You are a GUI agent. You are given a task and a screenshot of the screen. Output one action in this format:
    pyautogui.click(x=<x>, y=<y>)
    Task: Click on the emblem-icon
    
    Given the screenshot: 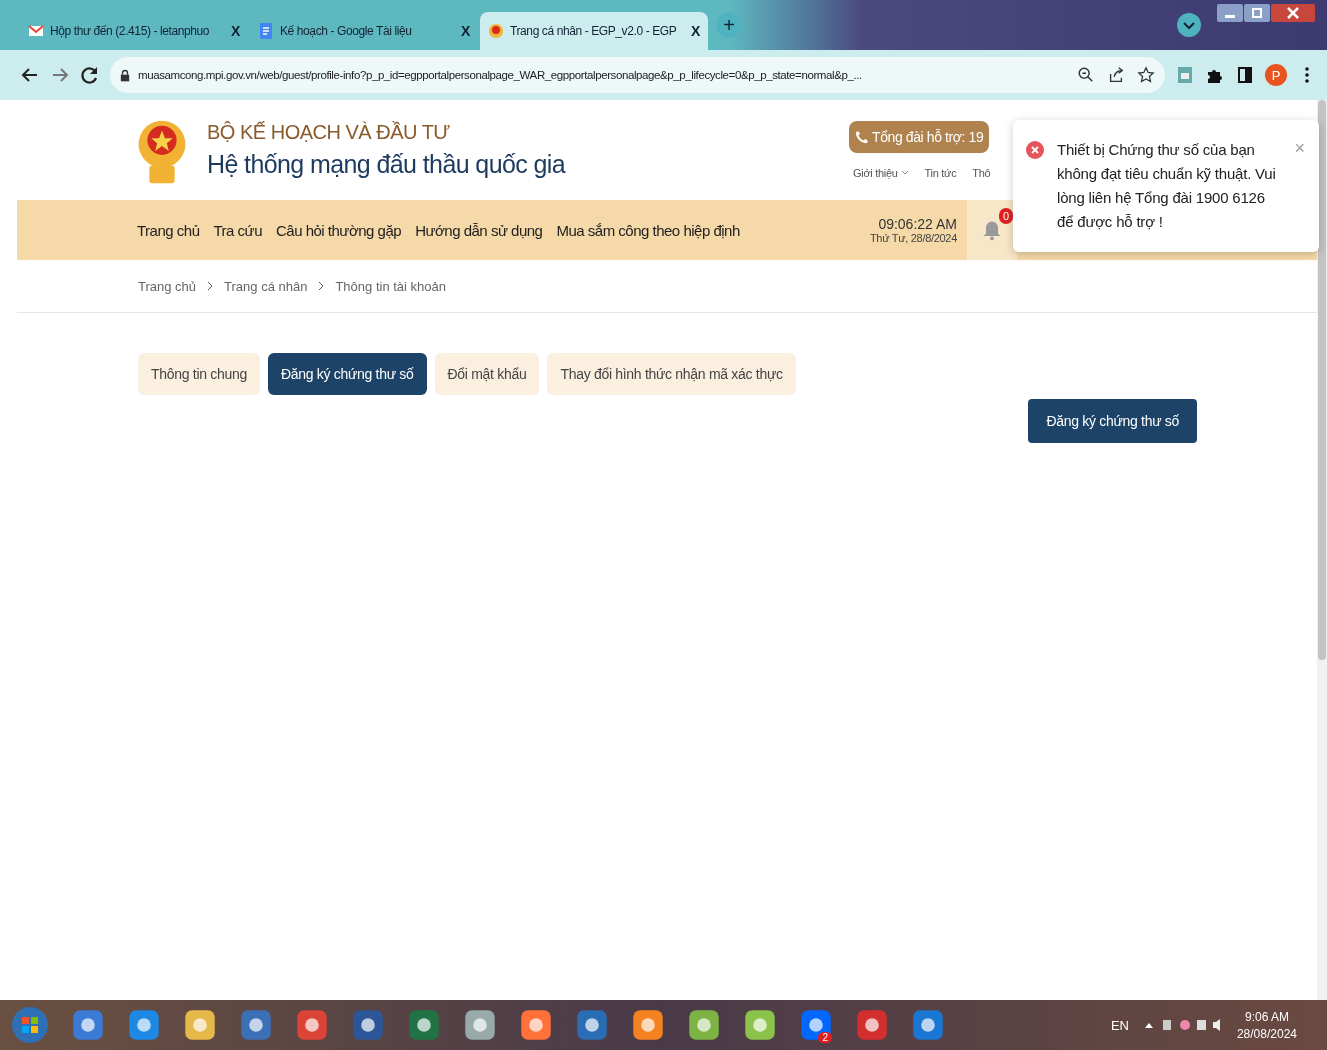 What is the action you would take?
    pyautogui.click(x=496, y=31)
    